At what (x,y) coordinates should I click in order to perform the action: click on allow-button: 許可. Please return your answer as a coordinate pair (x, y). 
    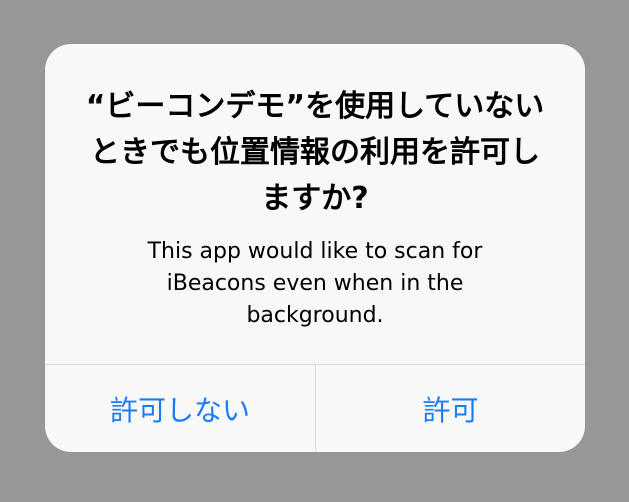
    Looking at the image, I should click on (450, 408).